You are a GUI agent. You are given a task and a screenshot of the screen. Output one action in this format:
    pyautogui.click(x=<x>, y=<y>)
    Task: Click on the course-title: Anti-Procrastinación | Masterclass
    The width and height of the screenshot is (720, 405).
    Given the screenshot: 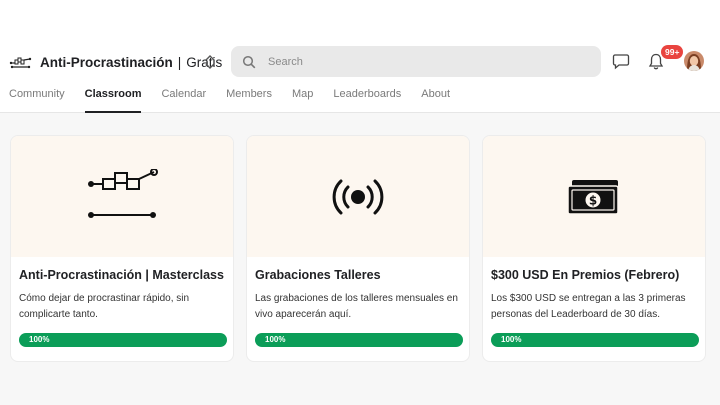 What is the action you would take?
    pyautogui.click(x=121, y=275)
    